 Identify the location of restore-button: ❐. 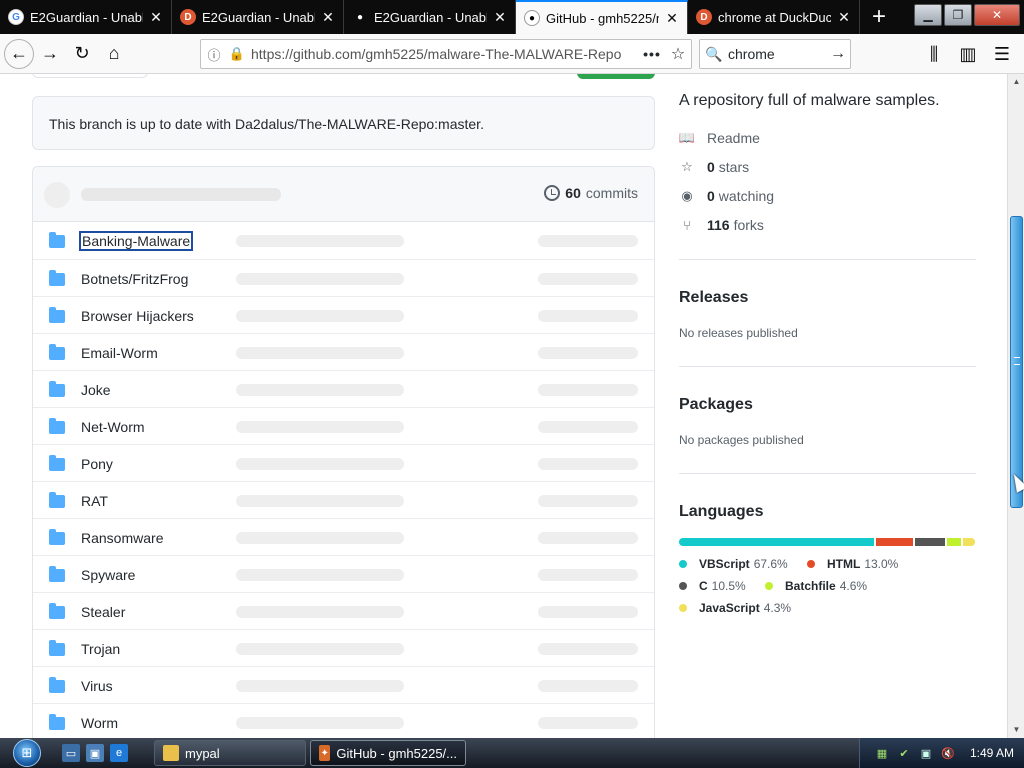
(958, 15).